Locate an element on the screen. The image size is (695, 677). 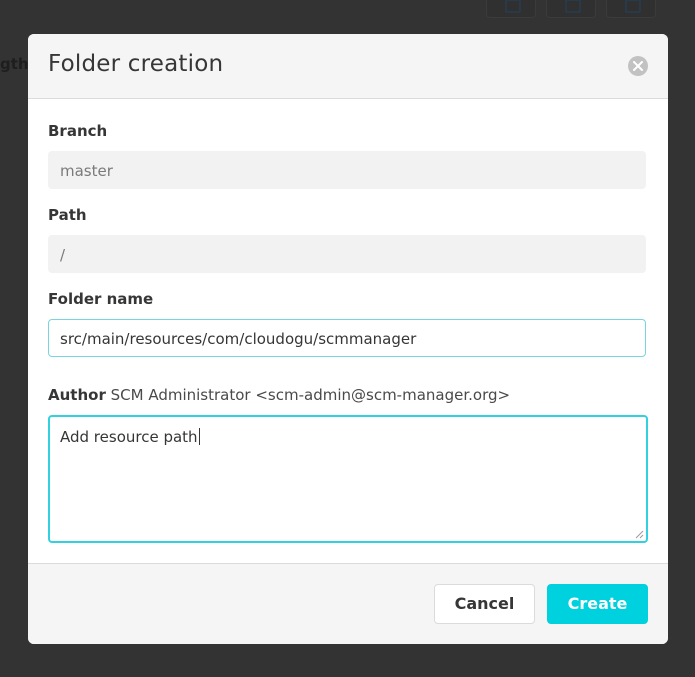
modal-header: Folder creation is located at coordinates (348, 66).